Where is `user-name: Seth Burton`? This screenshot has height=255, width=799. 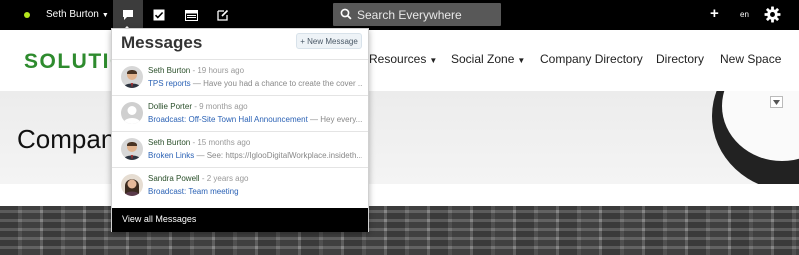 user-name: Seth Burton is located at coordinates (72, 14).